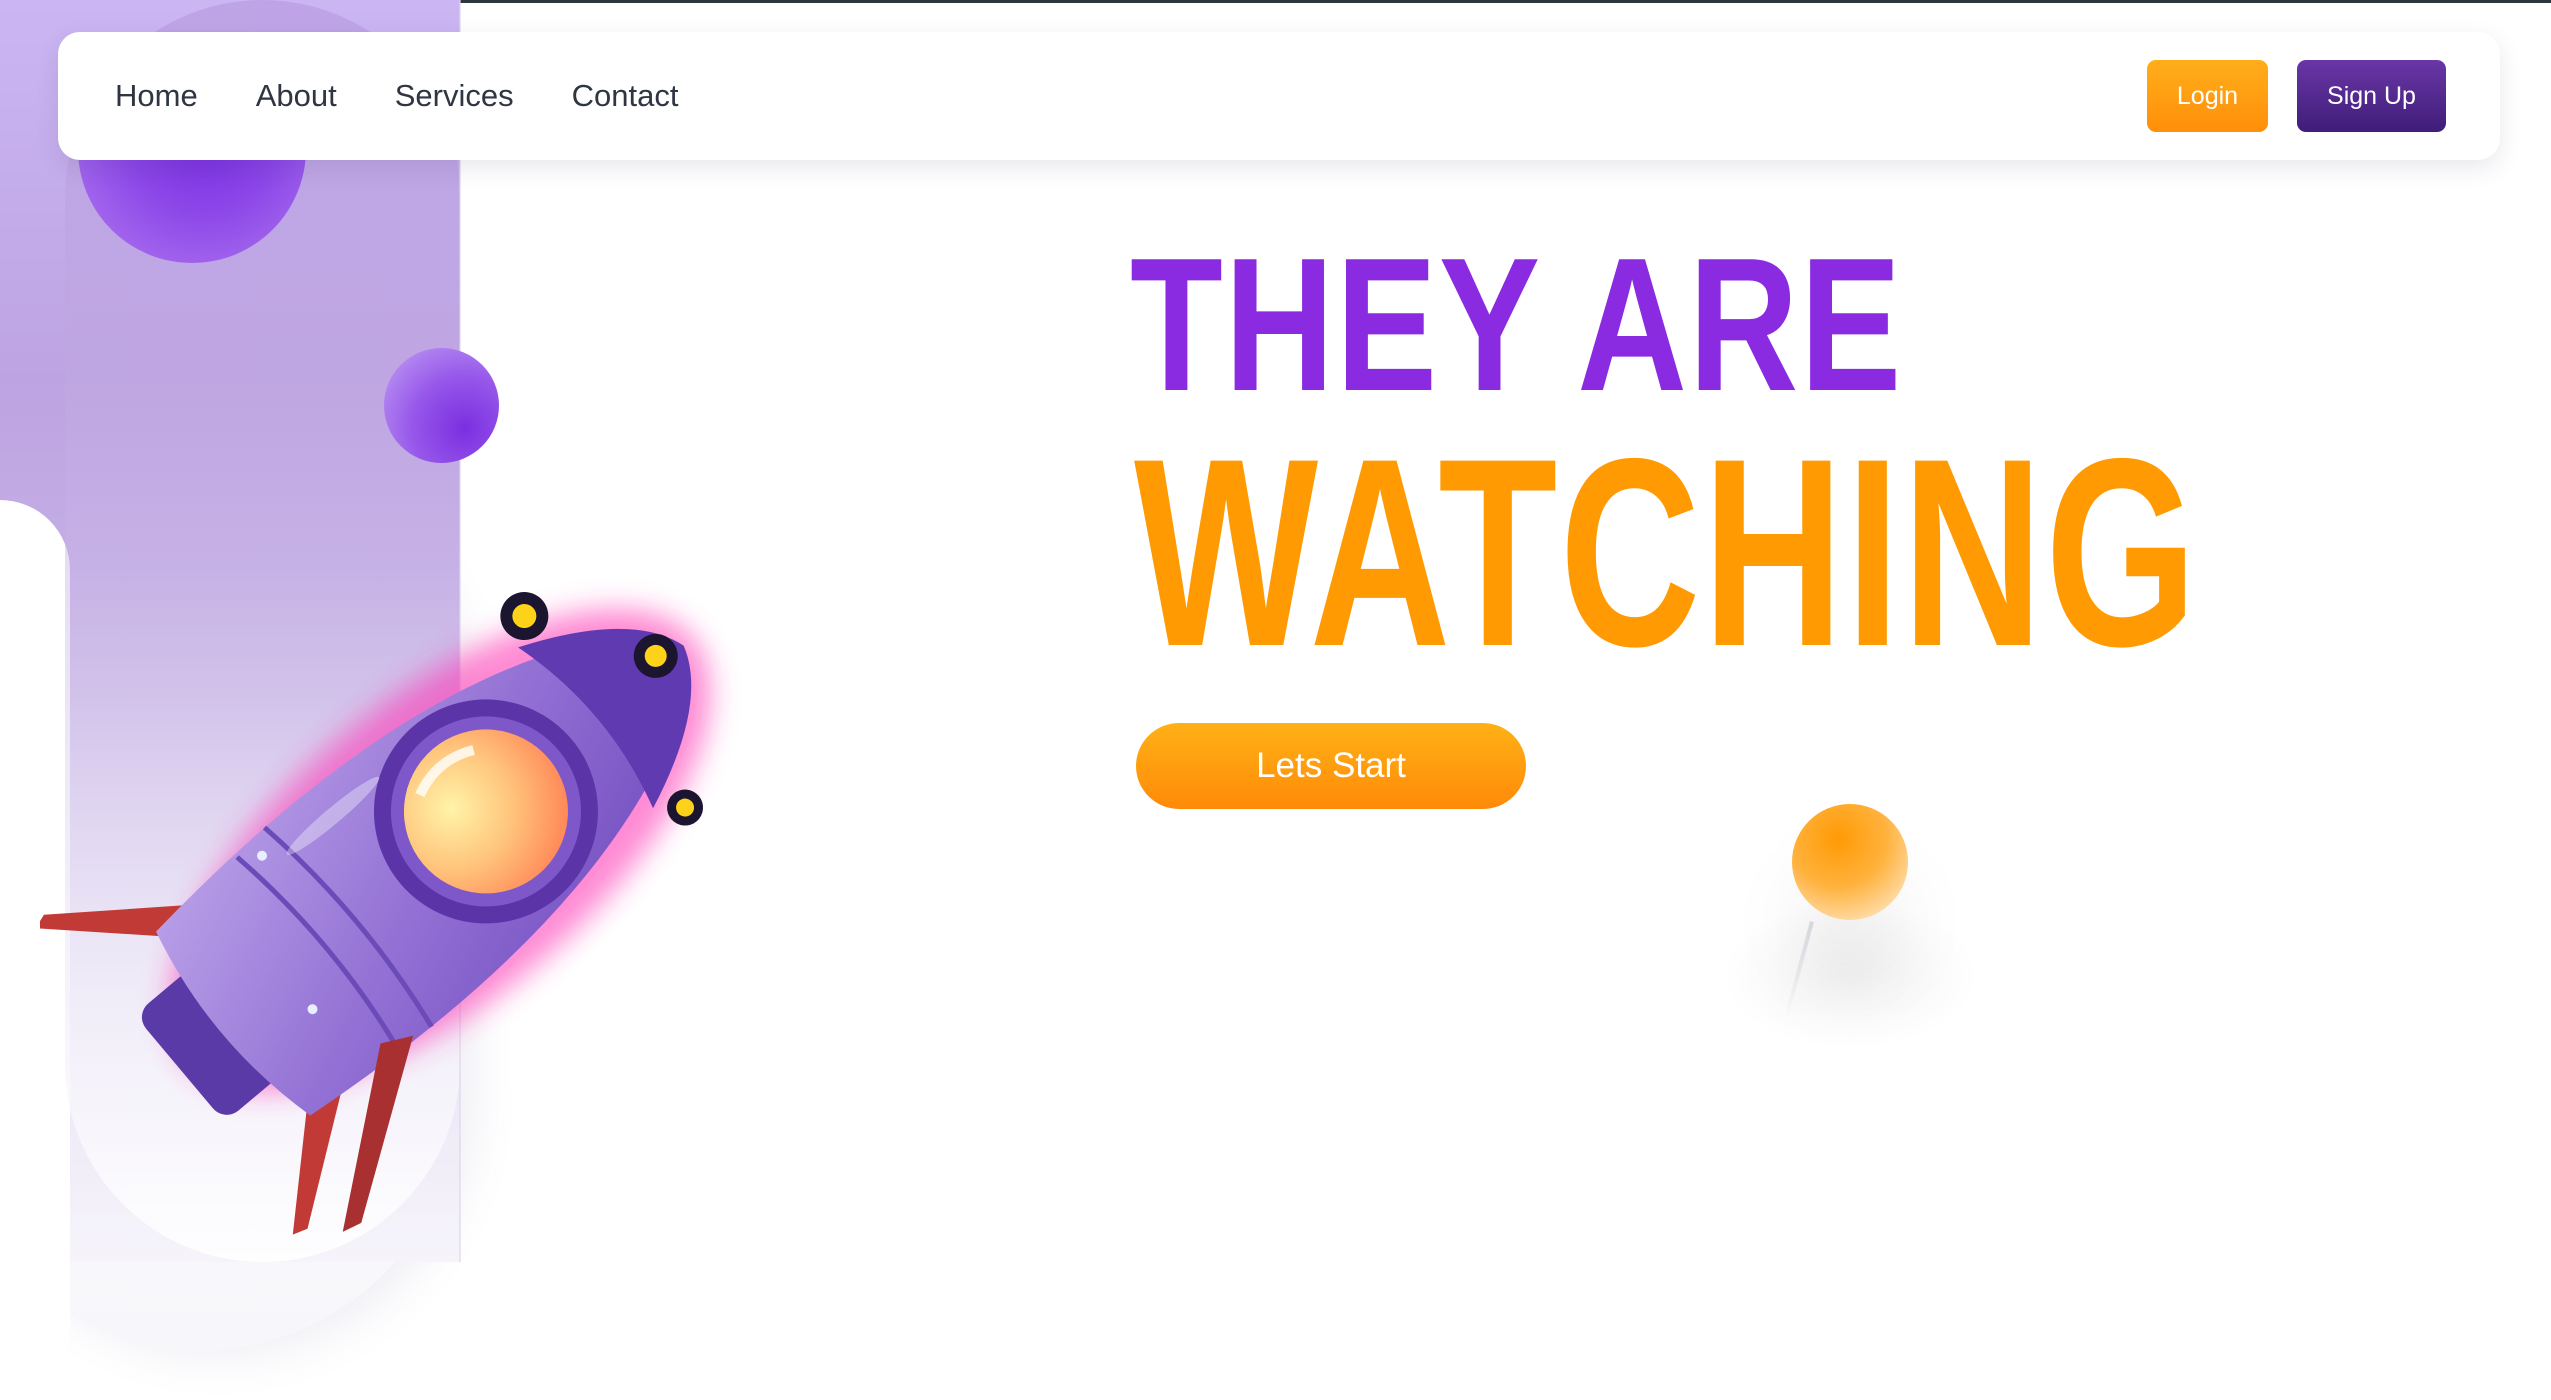 The height and width of the screenshot is (1400, 2551). What do you see at coordinates (2371, 96) in the screenshot?
I see `signup-button: Sign Up` at bounding box center [2371, 96].